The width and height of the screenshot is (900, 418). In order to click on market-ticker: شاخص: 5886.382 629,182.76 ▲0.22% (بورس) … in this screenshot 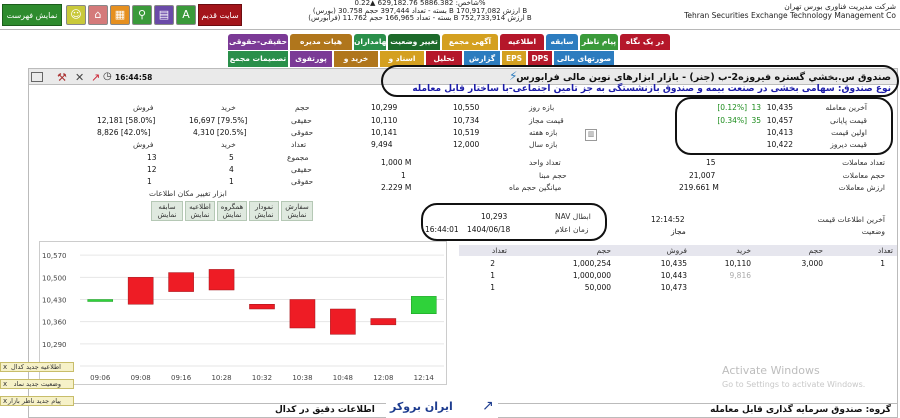, I will do `click(420, 11)`.